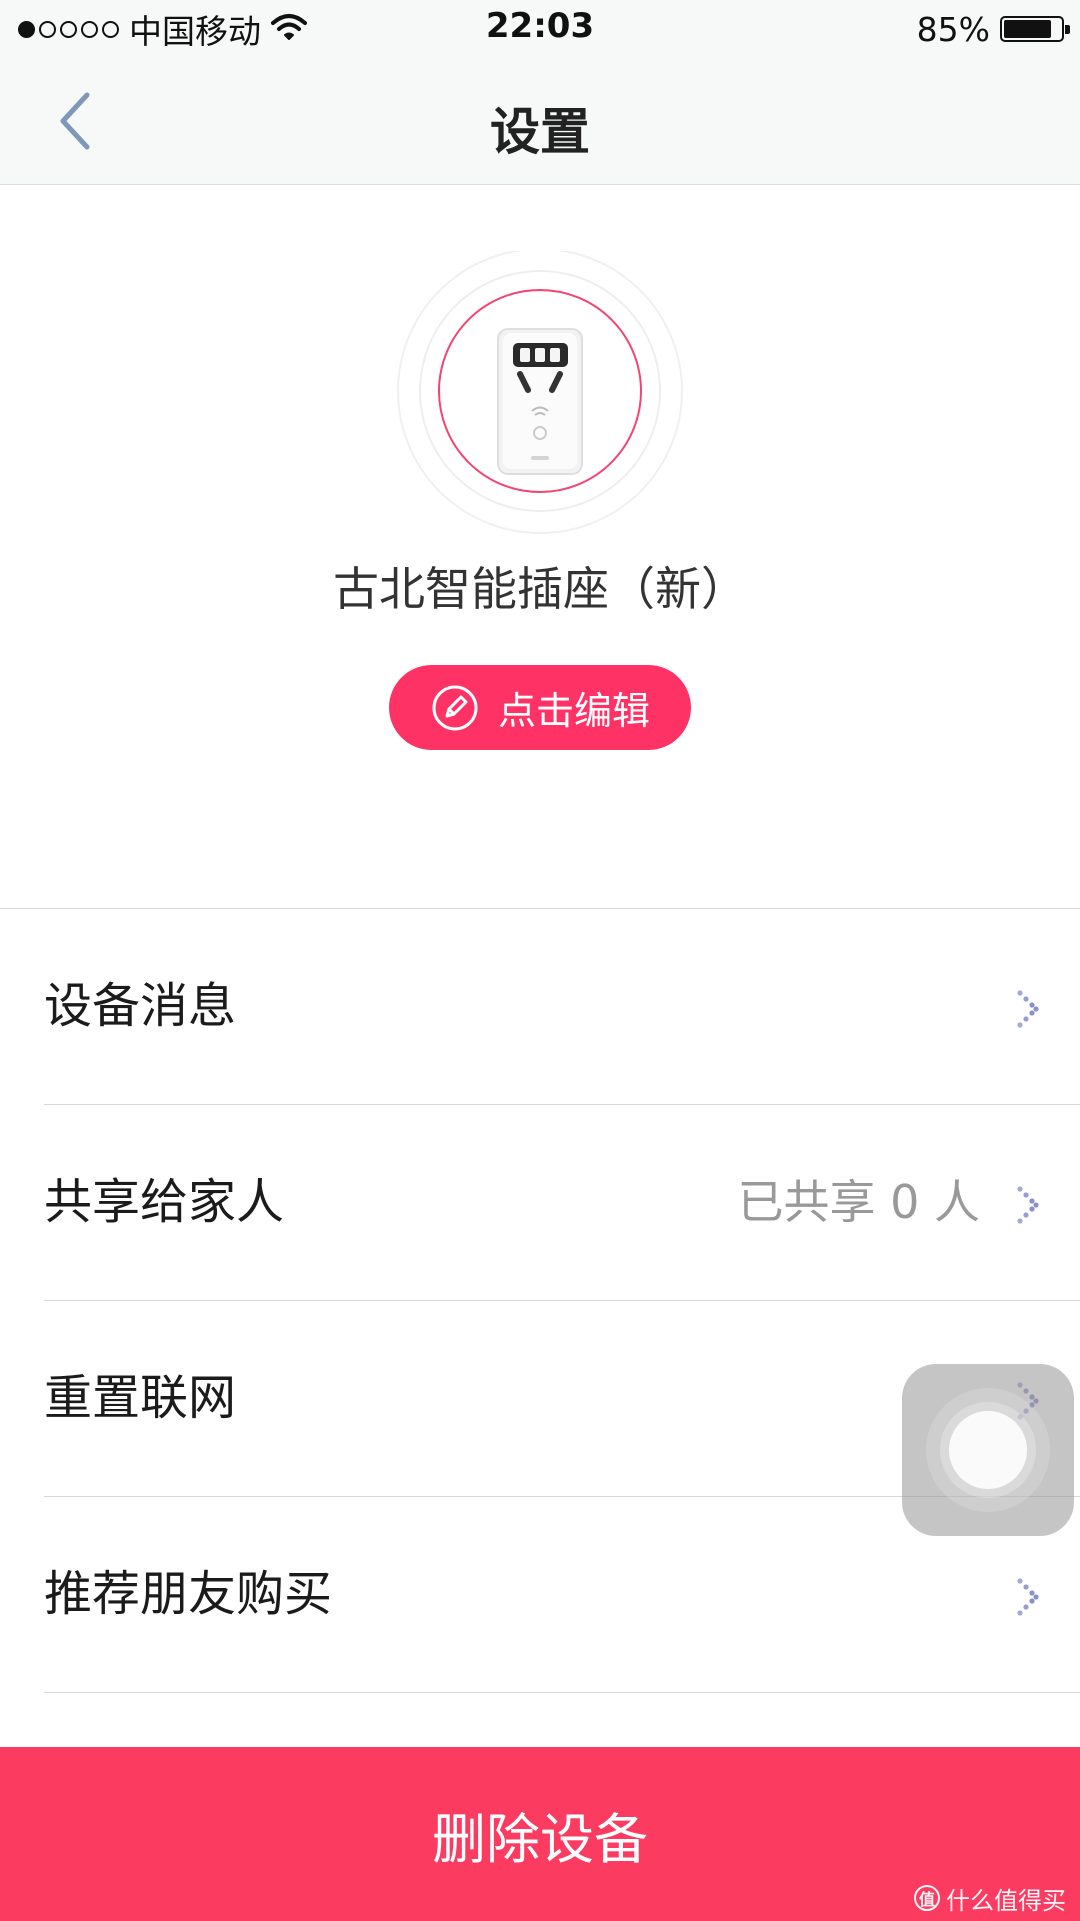 The image size is (1080, 1921). Describe the element at coordinates (953, 29) in the screenshot. I see `battery-percent: 85%` at that location.